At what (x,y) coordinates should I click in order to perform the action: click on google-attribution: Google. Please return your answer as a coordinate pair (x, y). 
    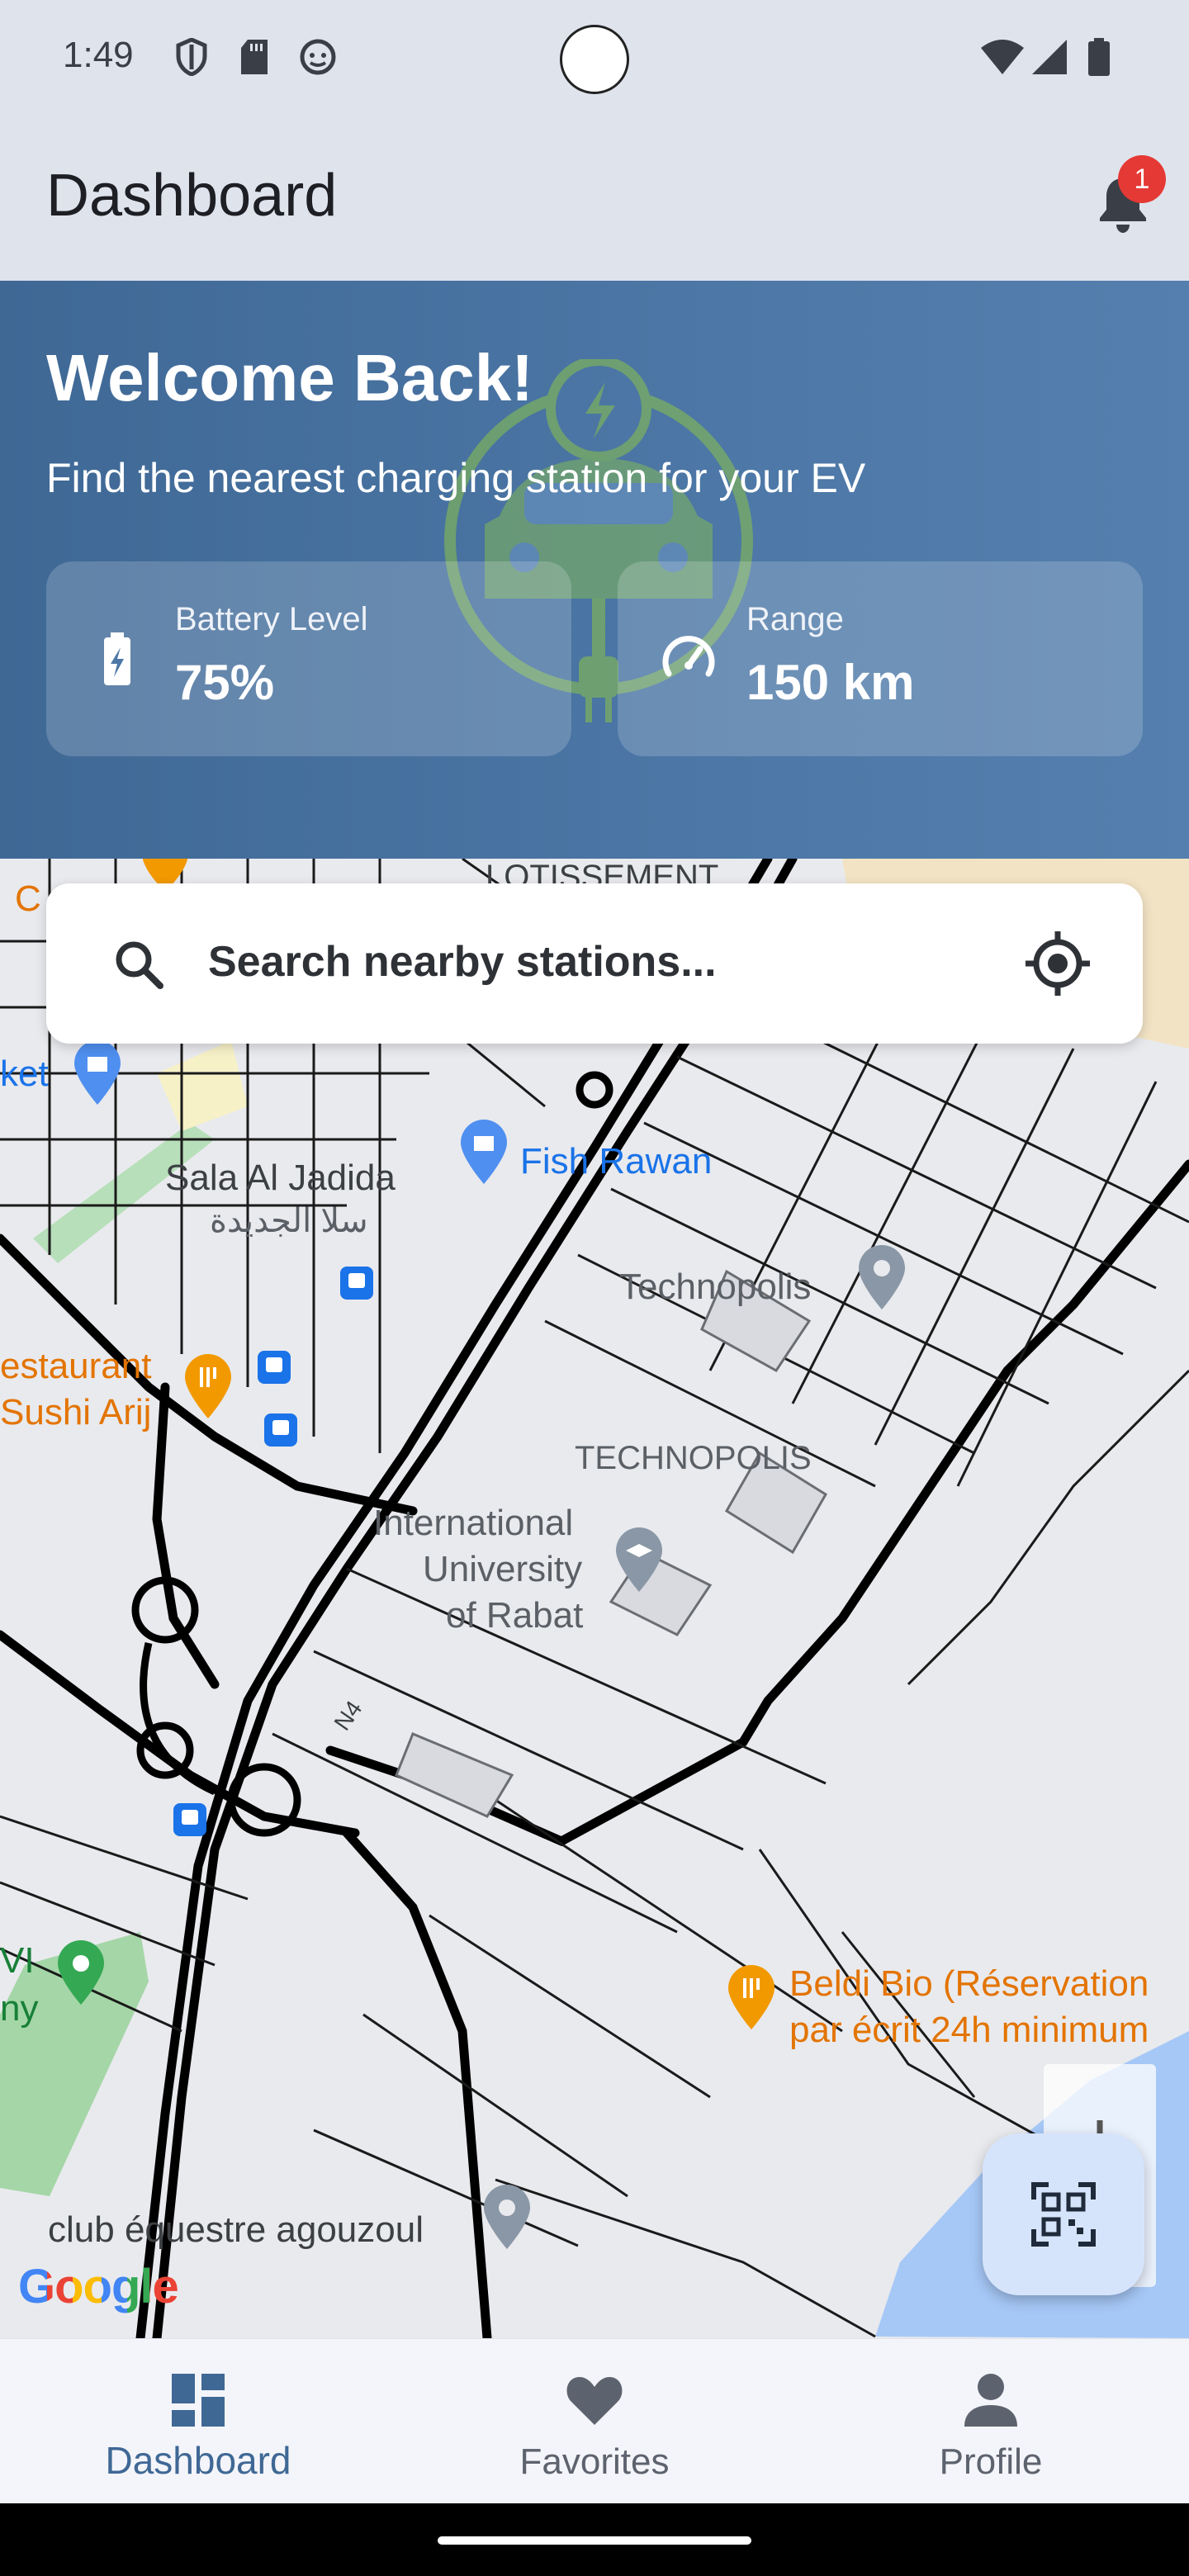
    Looking at the image, I should click on (98, 2286).